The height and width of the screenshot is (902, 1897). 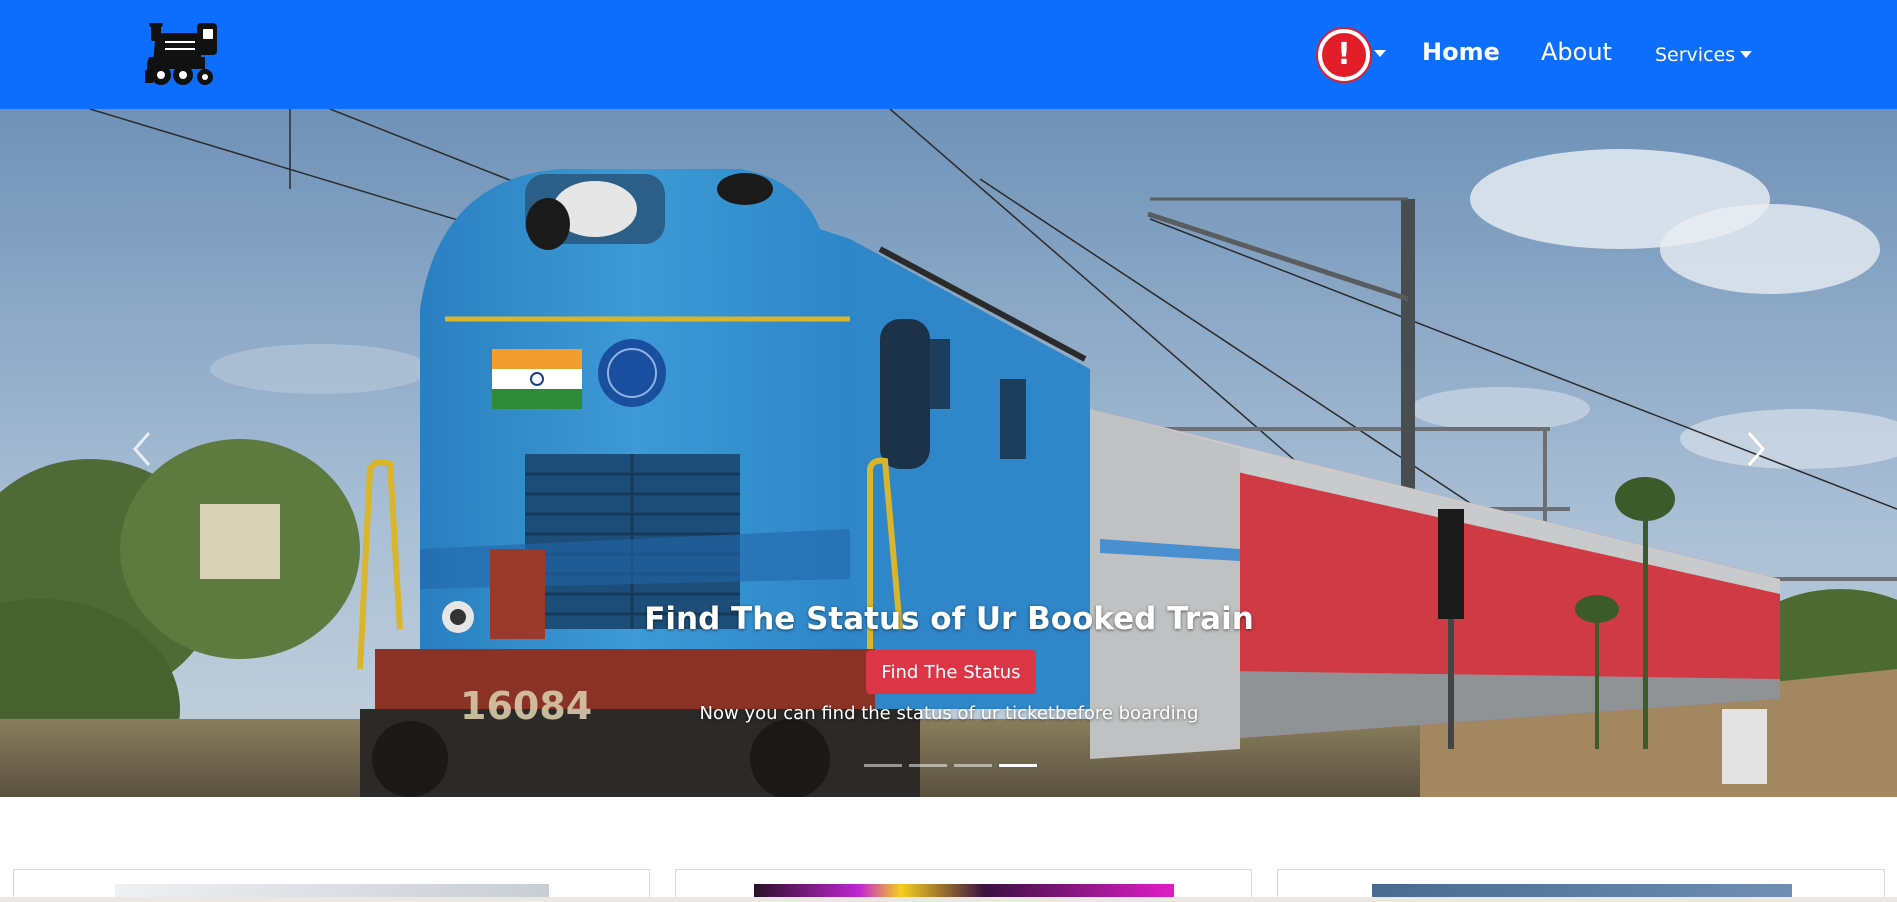 I want to click on exclamation-alert-icon: !, so click(x=1344, y=55).